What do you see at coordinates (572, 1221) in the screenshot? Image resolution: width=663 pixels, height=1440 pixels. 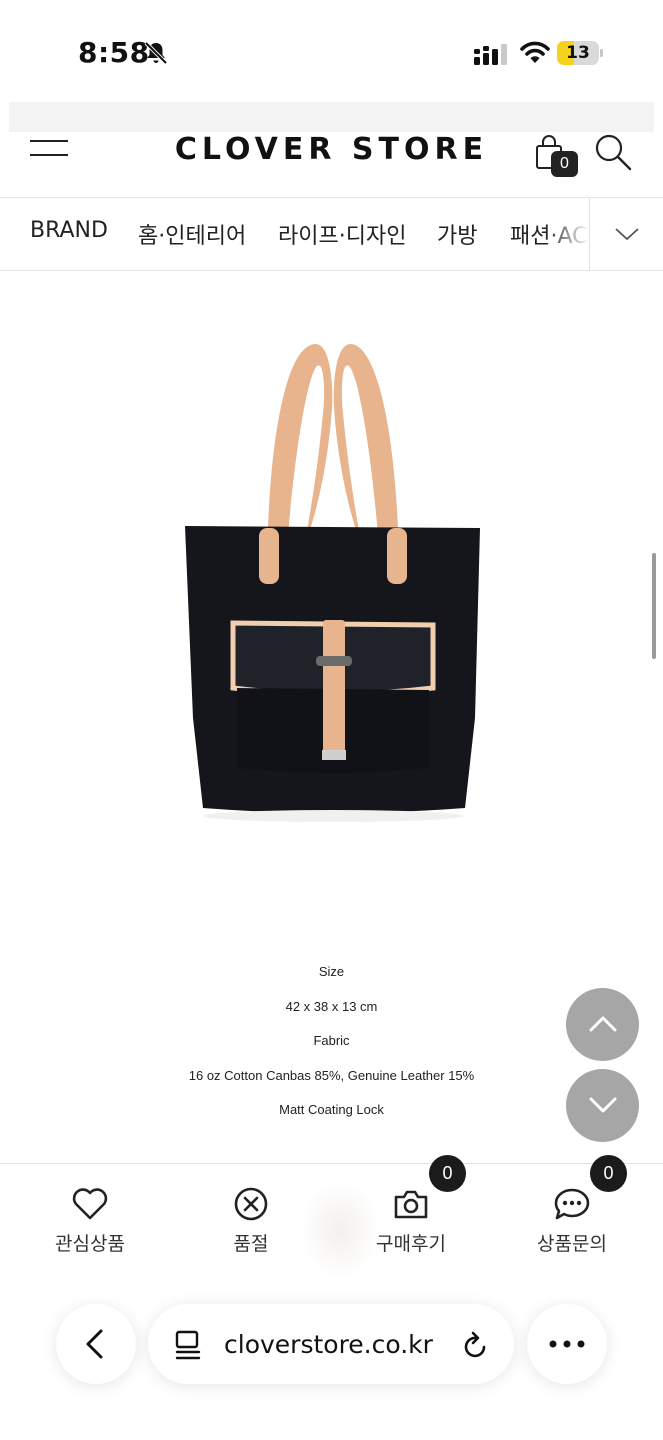 I see `inquiry-button: 상품문의` at bounding box center [572, 1221].